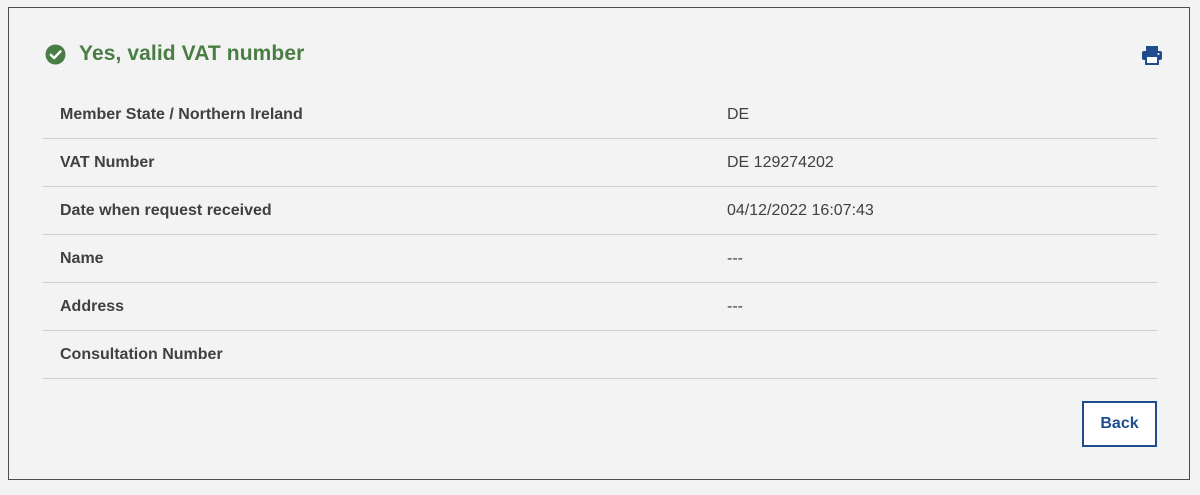  I want to click on back-button: Back, so click(1119, 424).